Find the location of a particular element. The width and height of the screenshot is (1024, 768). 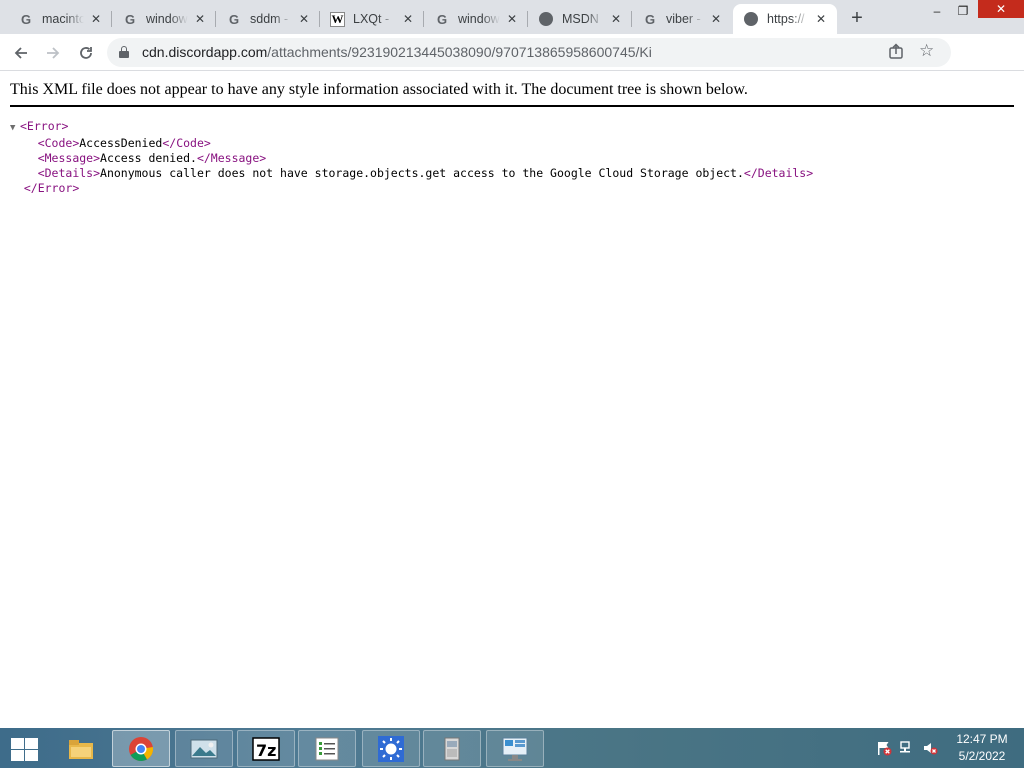

file-explorer-icon is located at coordinates (81, 749).